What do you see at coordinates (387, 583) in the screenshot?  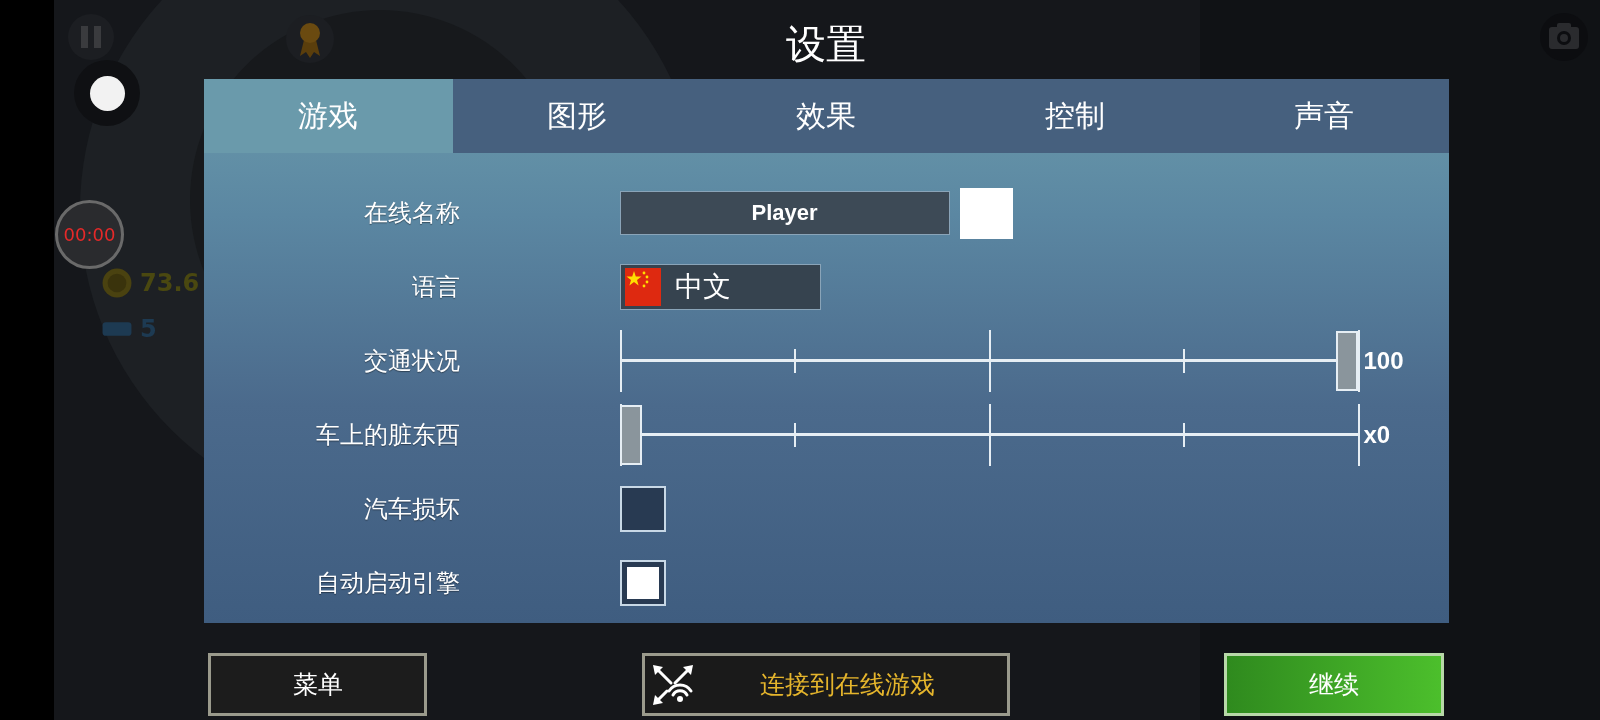 I see `setting-label: 自动启动引擎` at bounding box center [387, 583].